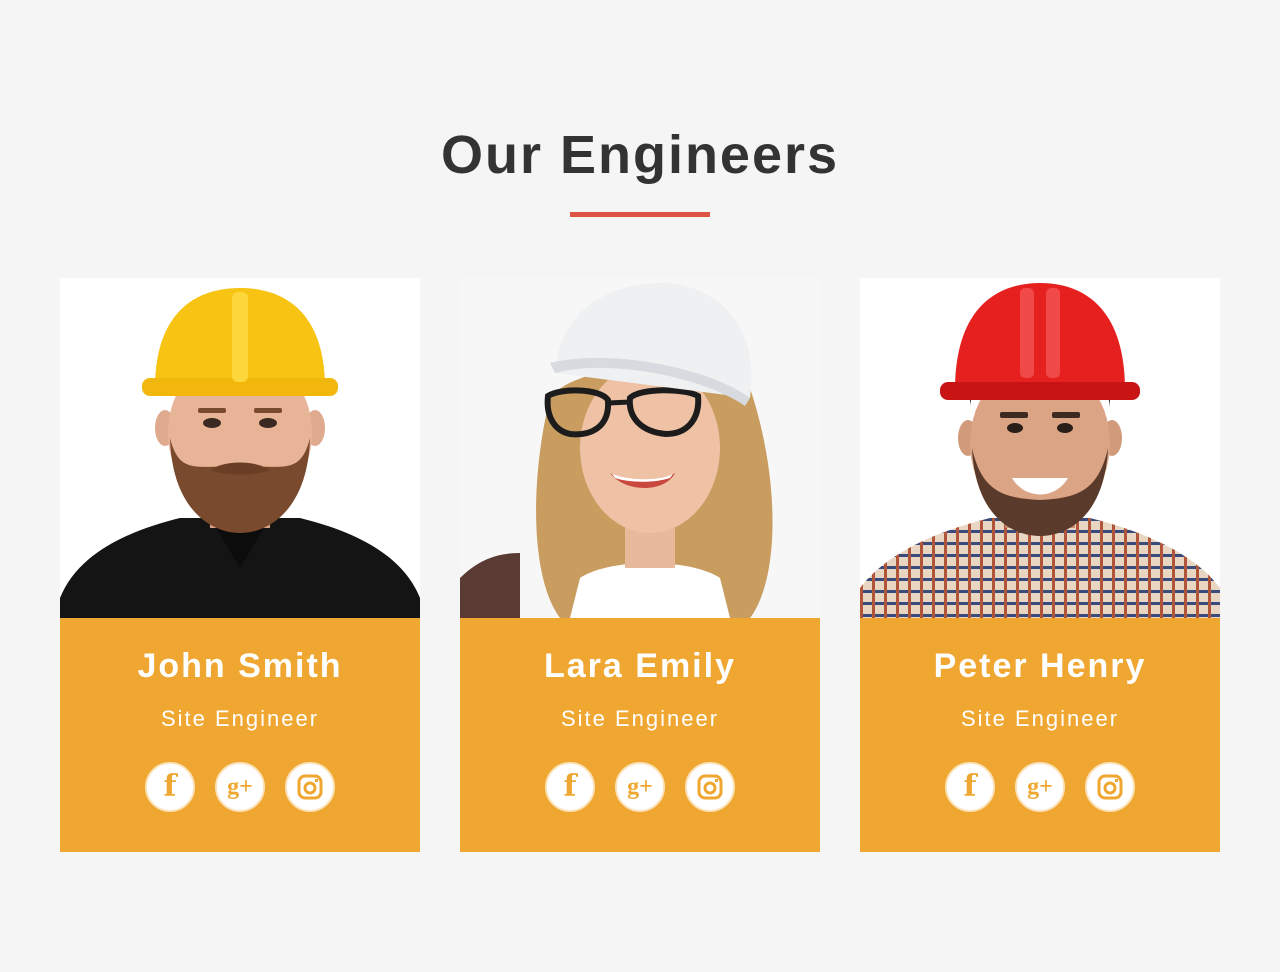 The height and width of the screenshot is (972, 1280). I want to click on engineer-name: Lara Emily, so click(640, 666).